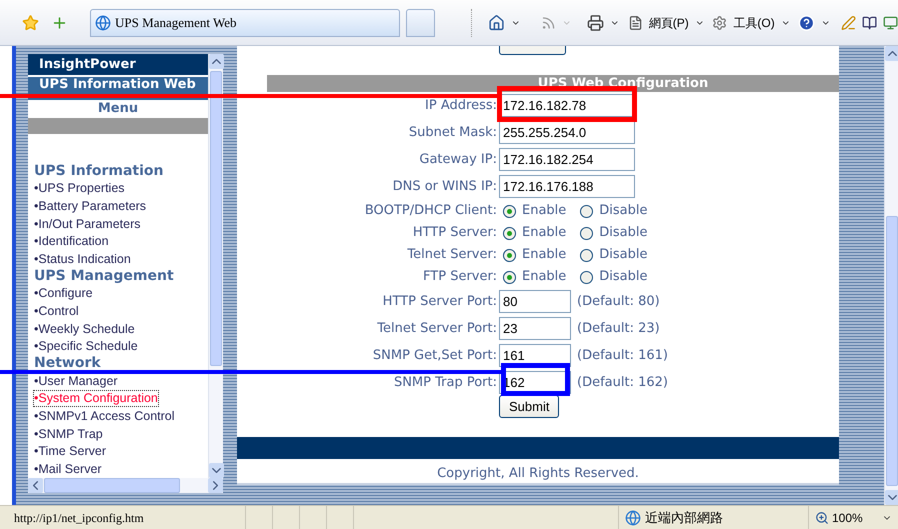  Describe the element at coordinates (461, 105) in the screenshot. I see `field-label: IP Address:` at that location.